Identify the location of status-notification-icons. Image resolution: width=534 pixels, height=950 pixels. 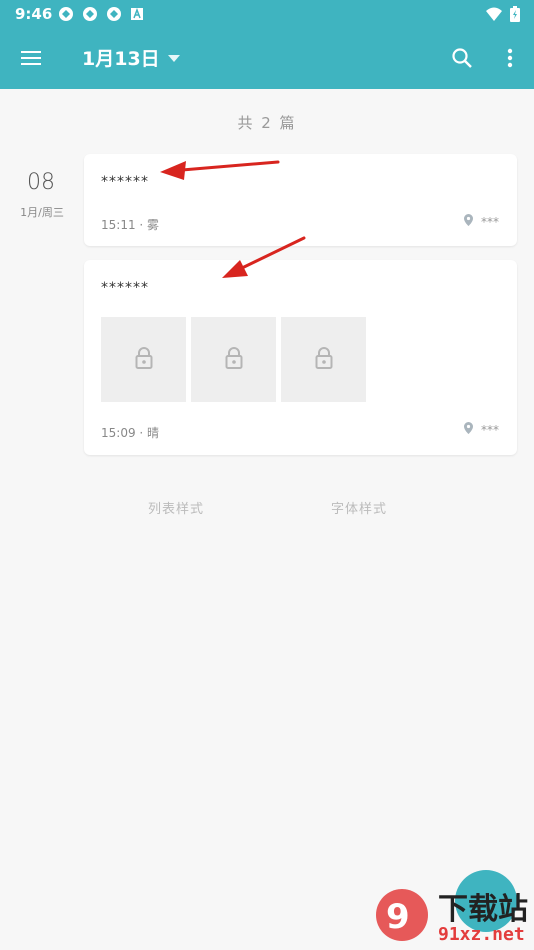
(102, 14).